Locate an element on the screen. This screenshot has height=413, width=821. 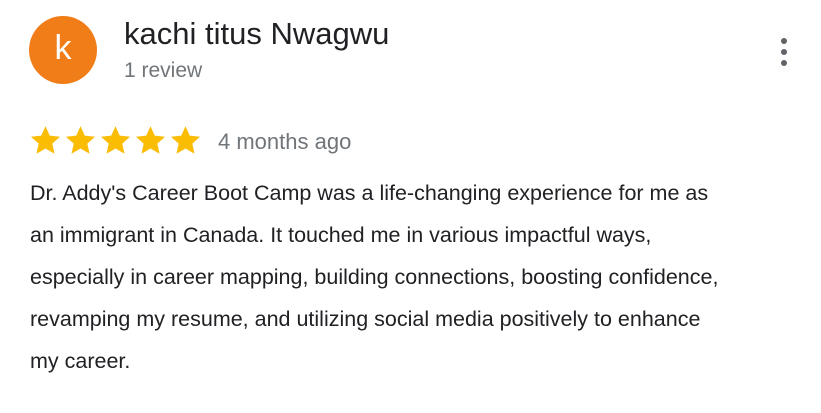
review-count: 1 review is located at coordinates (163, 71).